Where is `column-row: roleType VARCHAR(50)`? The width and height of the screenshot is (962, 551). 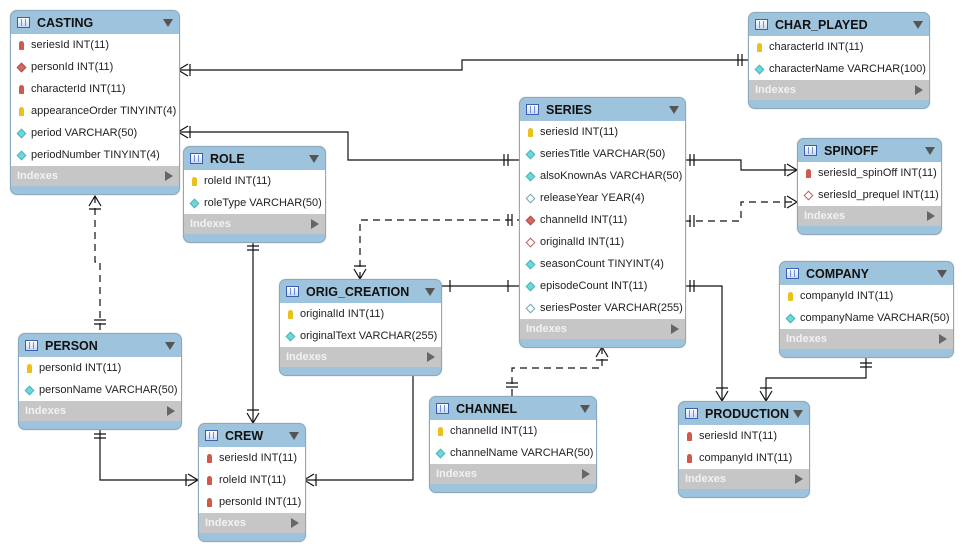 column-row: roleType VARCHAR(50) is located at coordinates (254, 203).